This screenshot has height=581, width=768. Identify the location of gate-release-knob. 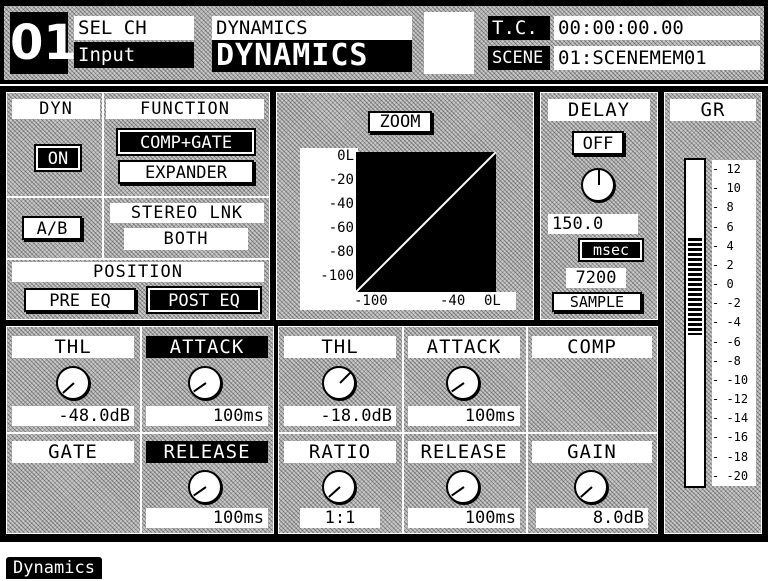
(205, 487).